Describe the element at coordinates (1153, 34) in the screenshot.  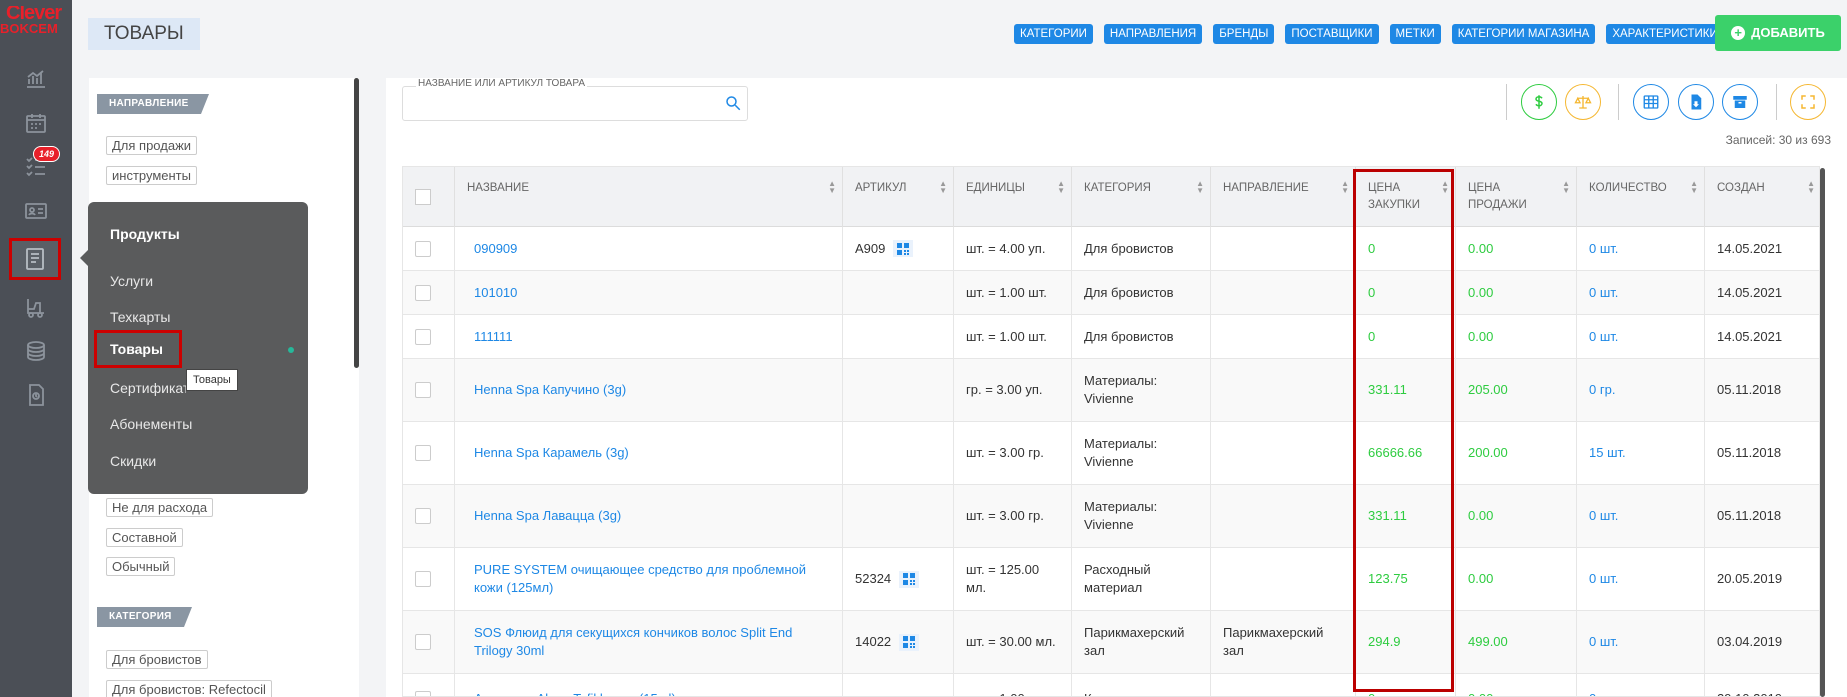
I see `tag-directions-button: НАПРАВЛЕНИЯ` at that location.